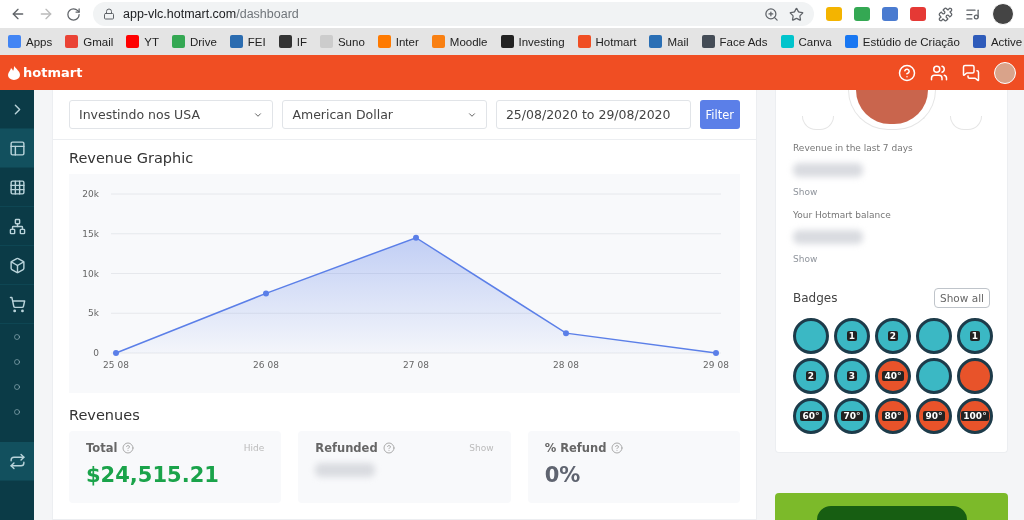 The width and height of the screenshot is (1024, 520). Describe the element at coordinates (102, 448) in the screenshot. I see `stat-label: Total` at that location.